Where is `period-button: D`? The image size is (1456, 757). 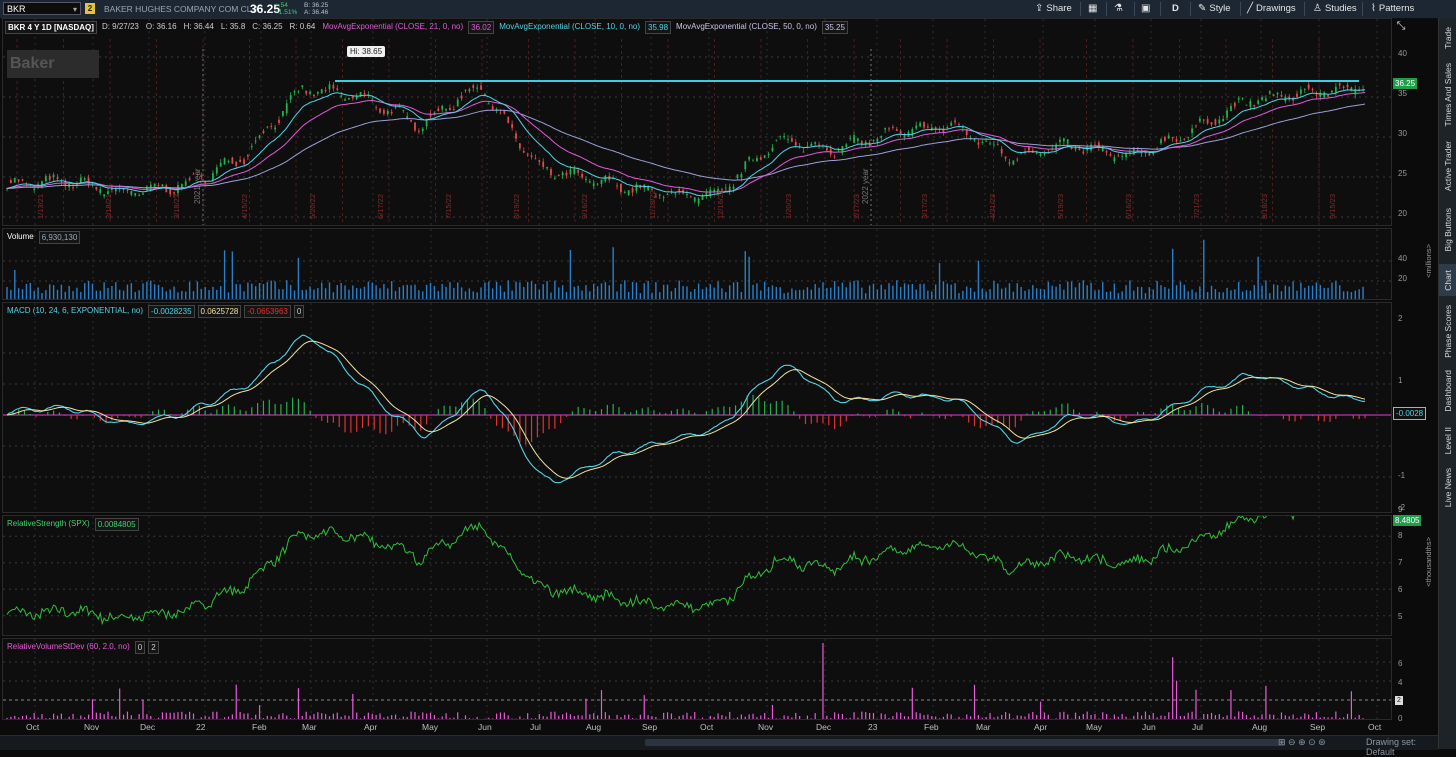 period-button: D is located at coordinates (1175, 9).